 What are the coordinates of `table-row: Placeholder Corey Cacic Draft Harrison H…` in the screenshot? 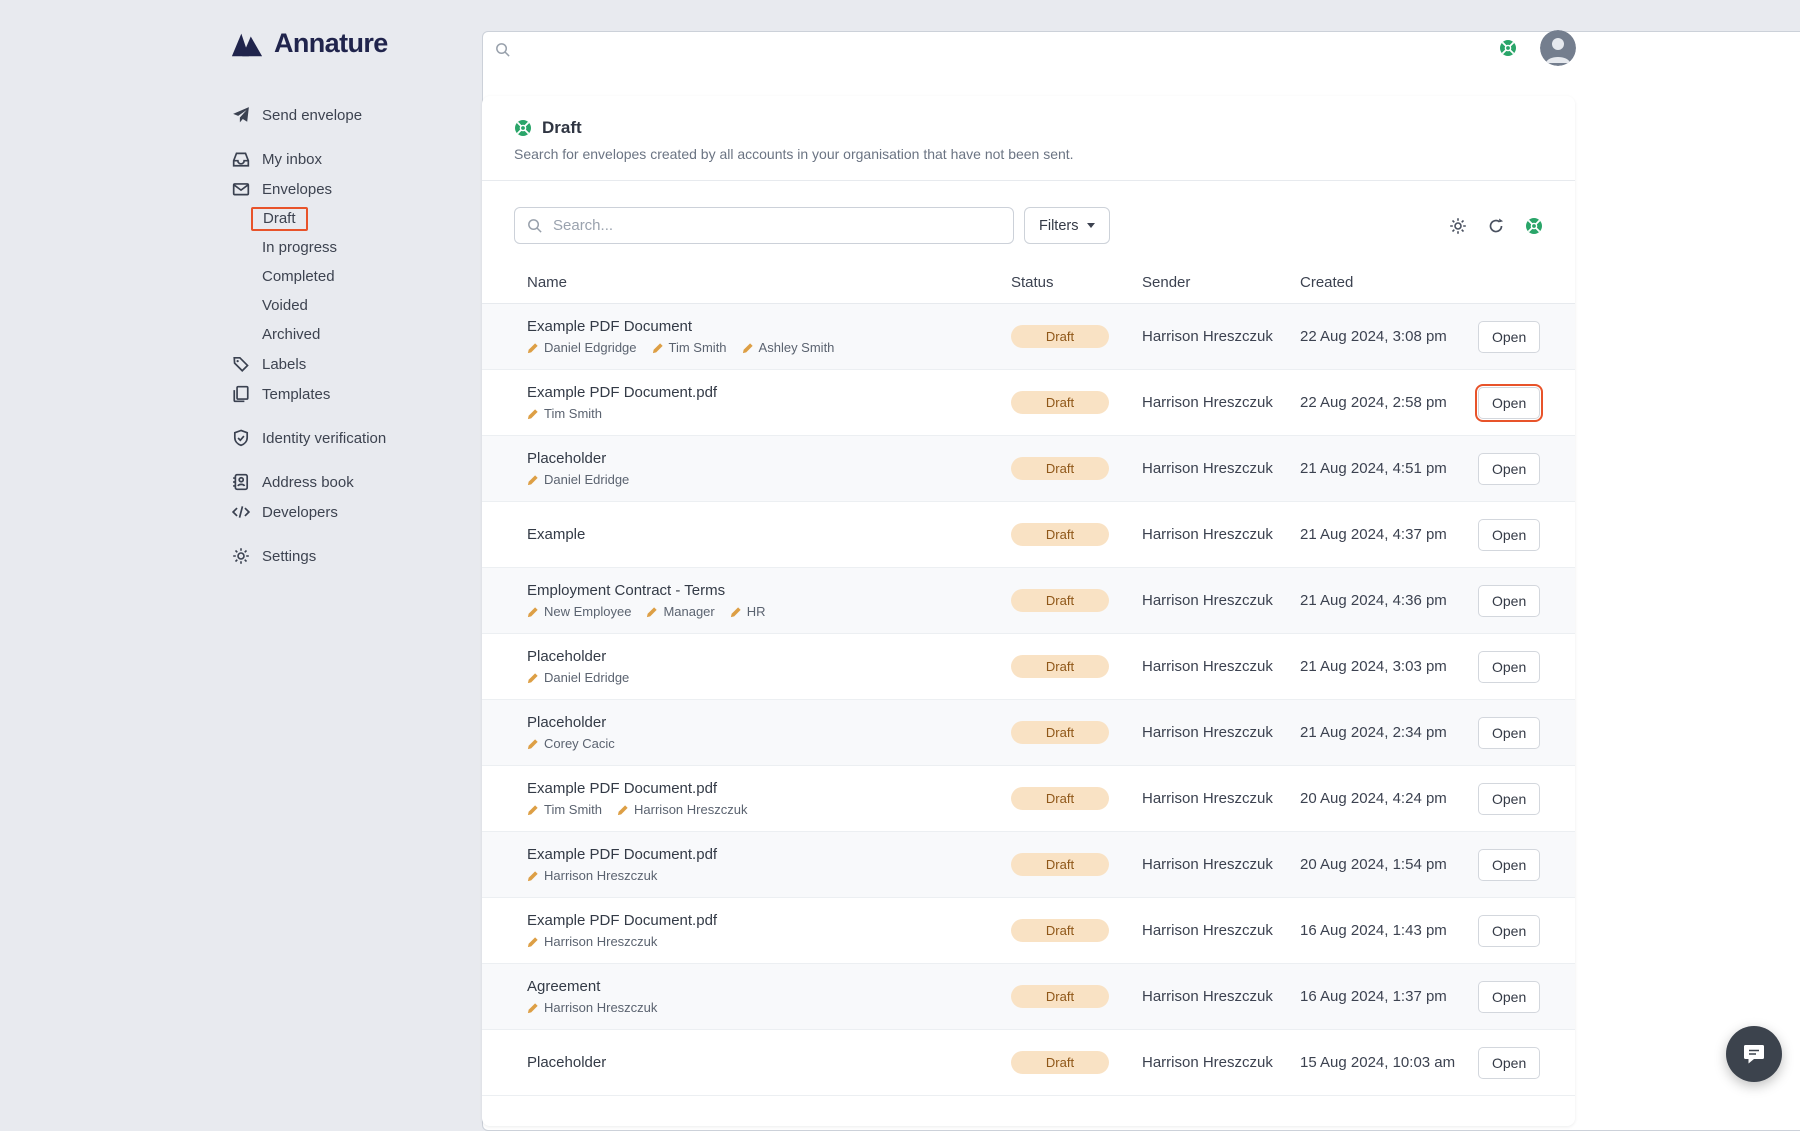 It's located at (1028, 733).